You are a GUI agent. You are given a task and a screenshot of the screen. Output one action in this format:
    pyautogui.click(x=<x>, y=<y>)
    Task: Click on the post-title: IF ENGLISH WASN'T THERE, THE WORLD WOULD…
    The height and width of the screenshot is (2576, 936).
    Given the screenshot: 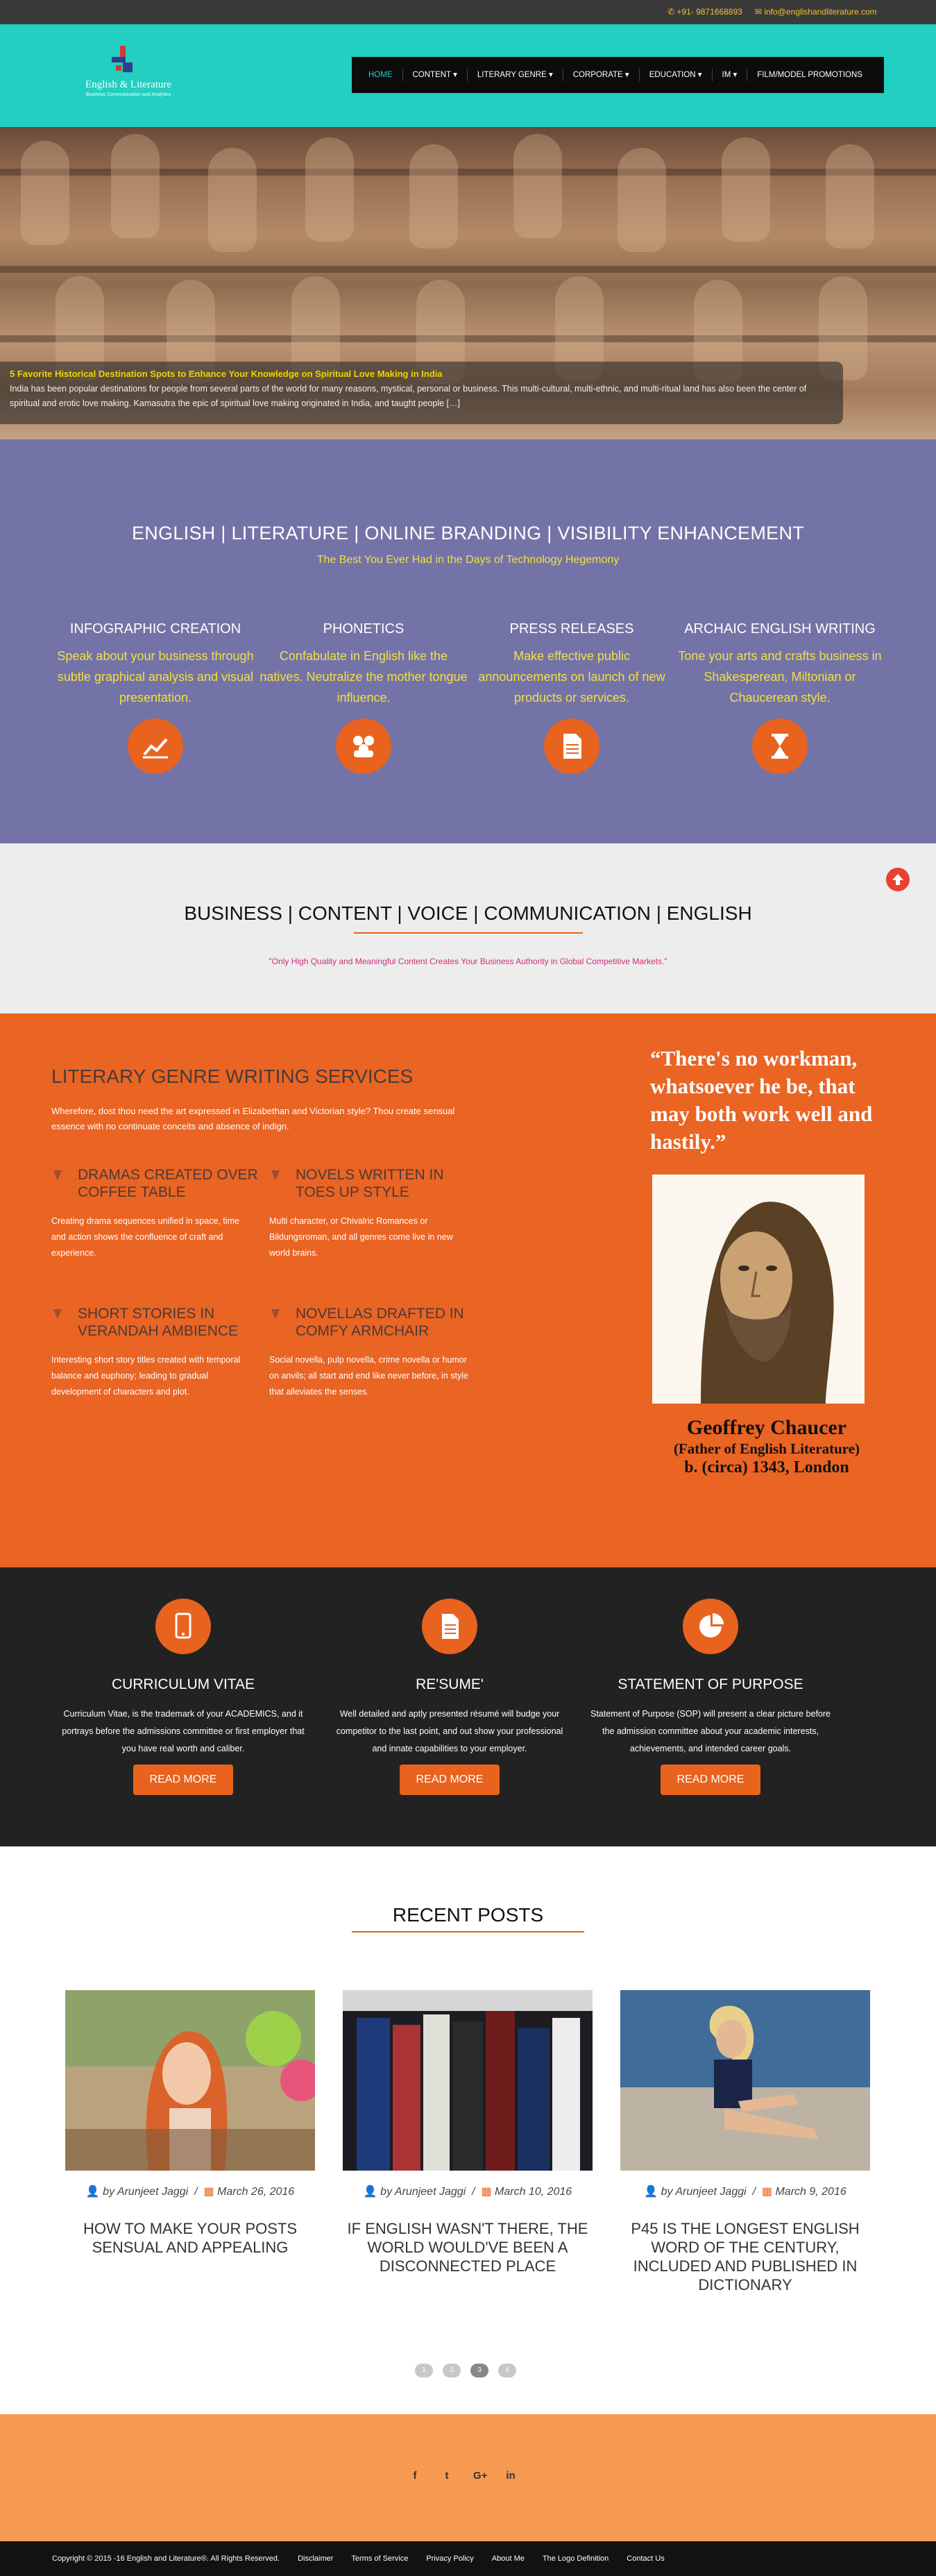 What is the action you would take?
    pyautogui.click(x=468, y=2247)
    